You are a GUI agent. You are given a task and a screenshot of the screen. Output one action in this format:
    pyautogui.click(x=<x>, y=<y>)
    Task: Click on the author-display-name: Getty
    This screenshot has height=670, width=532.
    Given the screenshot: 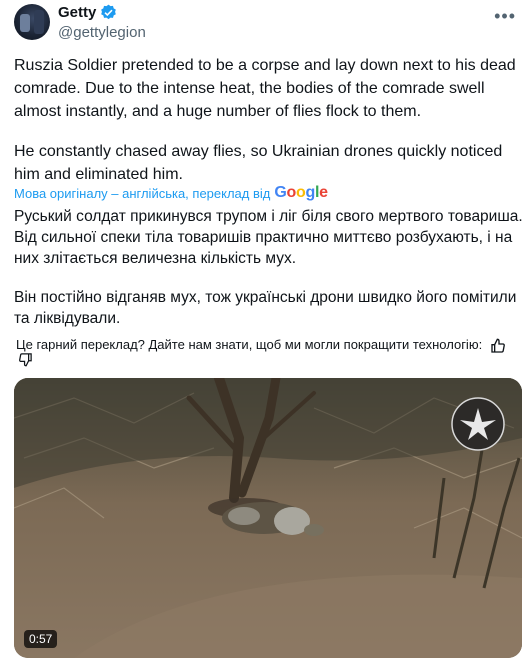 What is the action you would take?
    pyautogui.click(x=77, y=12)
    